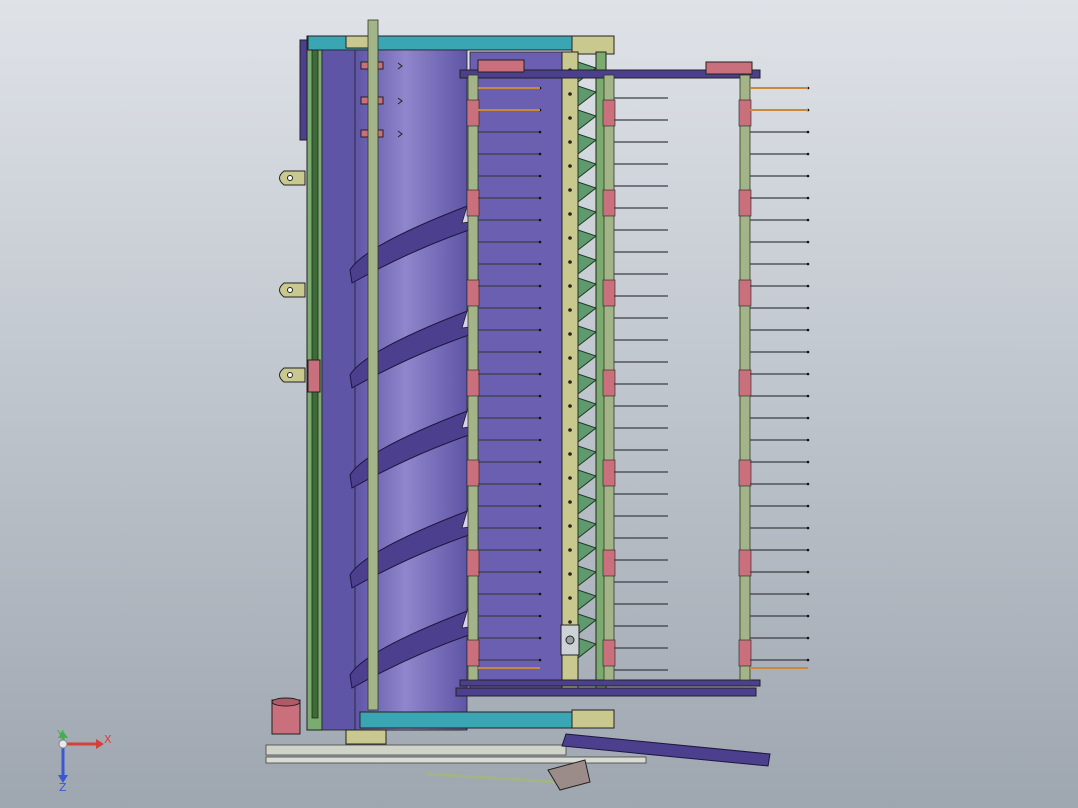  What do you see at coordinates (314, 376) in the screenshot?
I see `side-pad` at bounding box center [314, 376].